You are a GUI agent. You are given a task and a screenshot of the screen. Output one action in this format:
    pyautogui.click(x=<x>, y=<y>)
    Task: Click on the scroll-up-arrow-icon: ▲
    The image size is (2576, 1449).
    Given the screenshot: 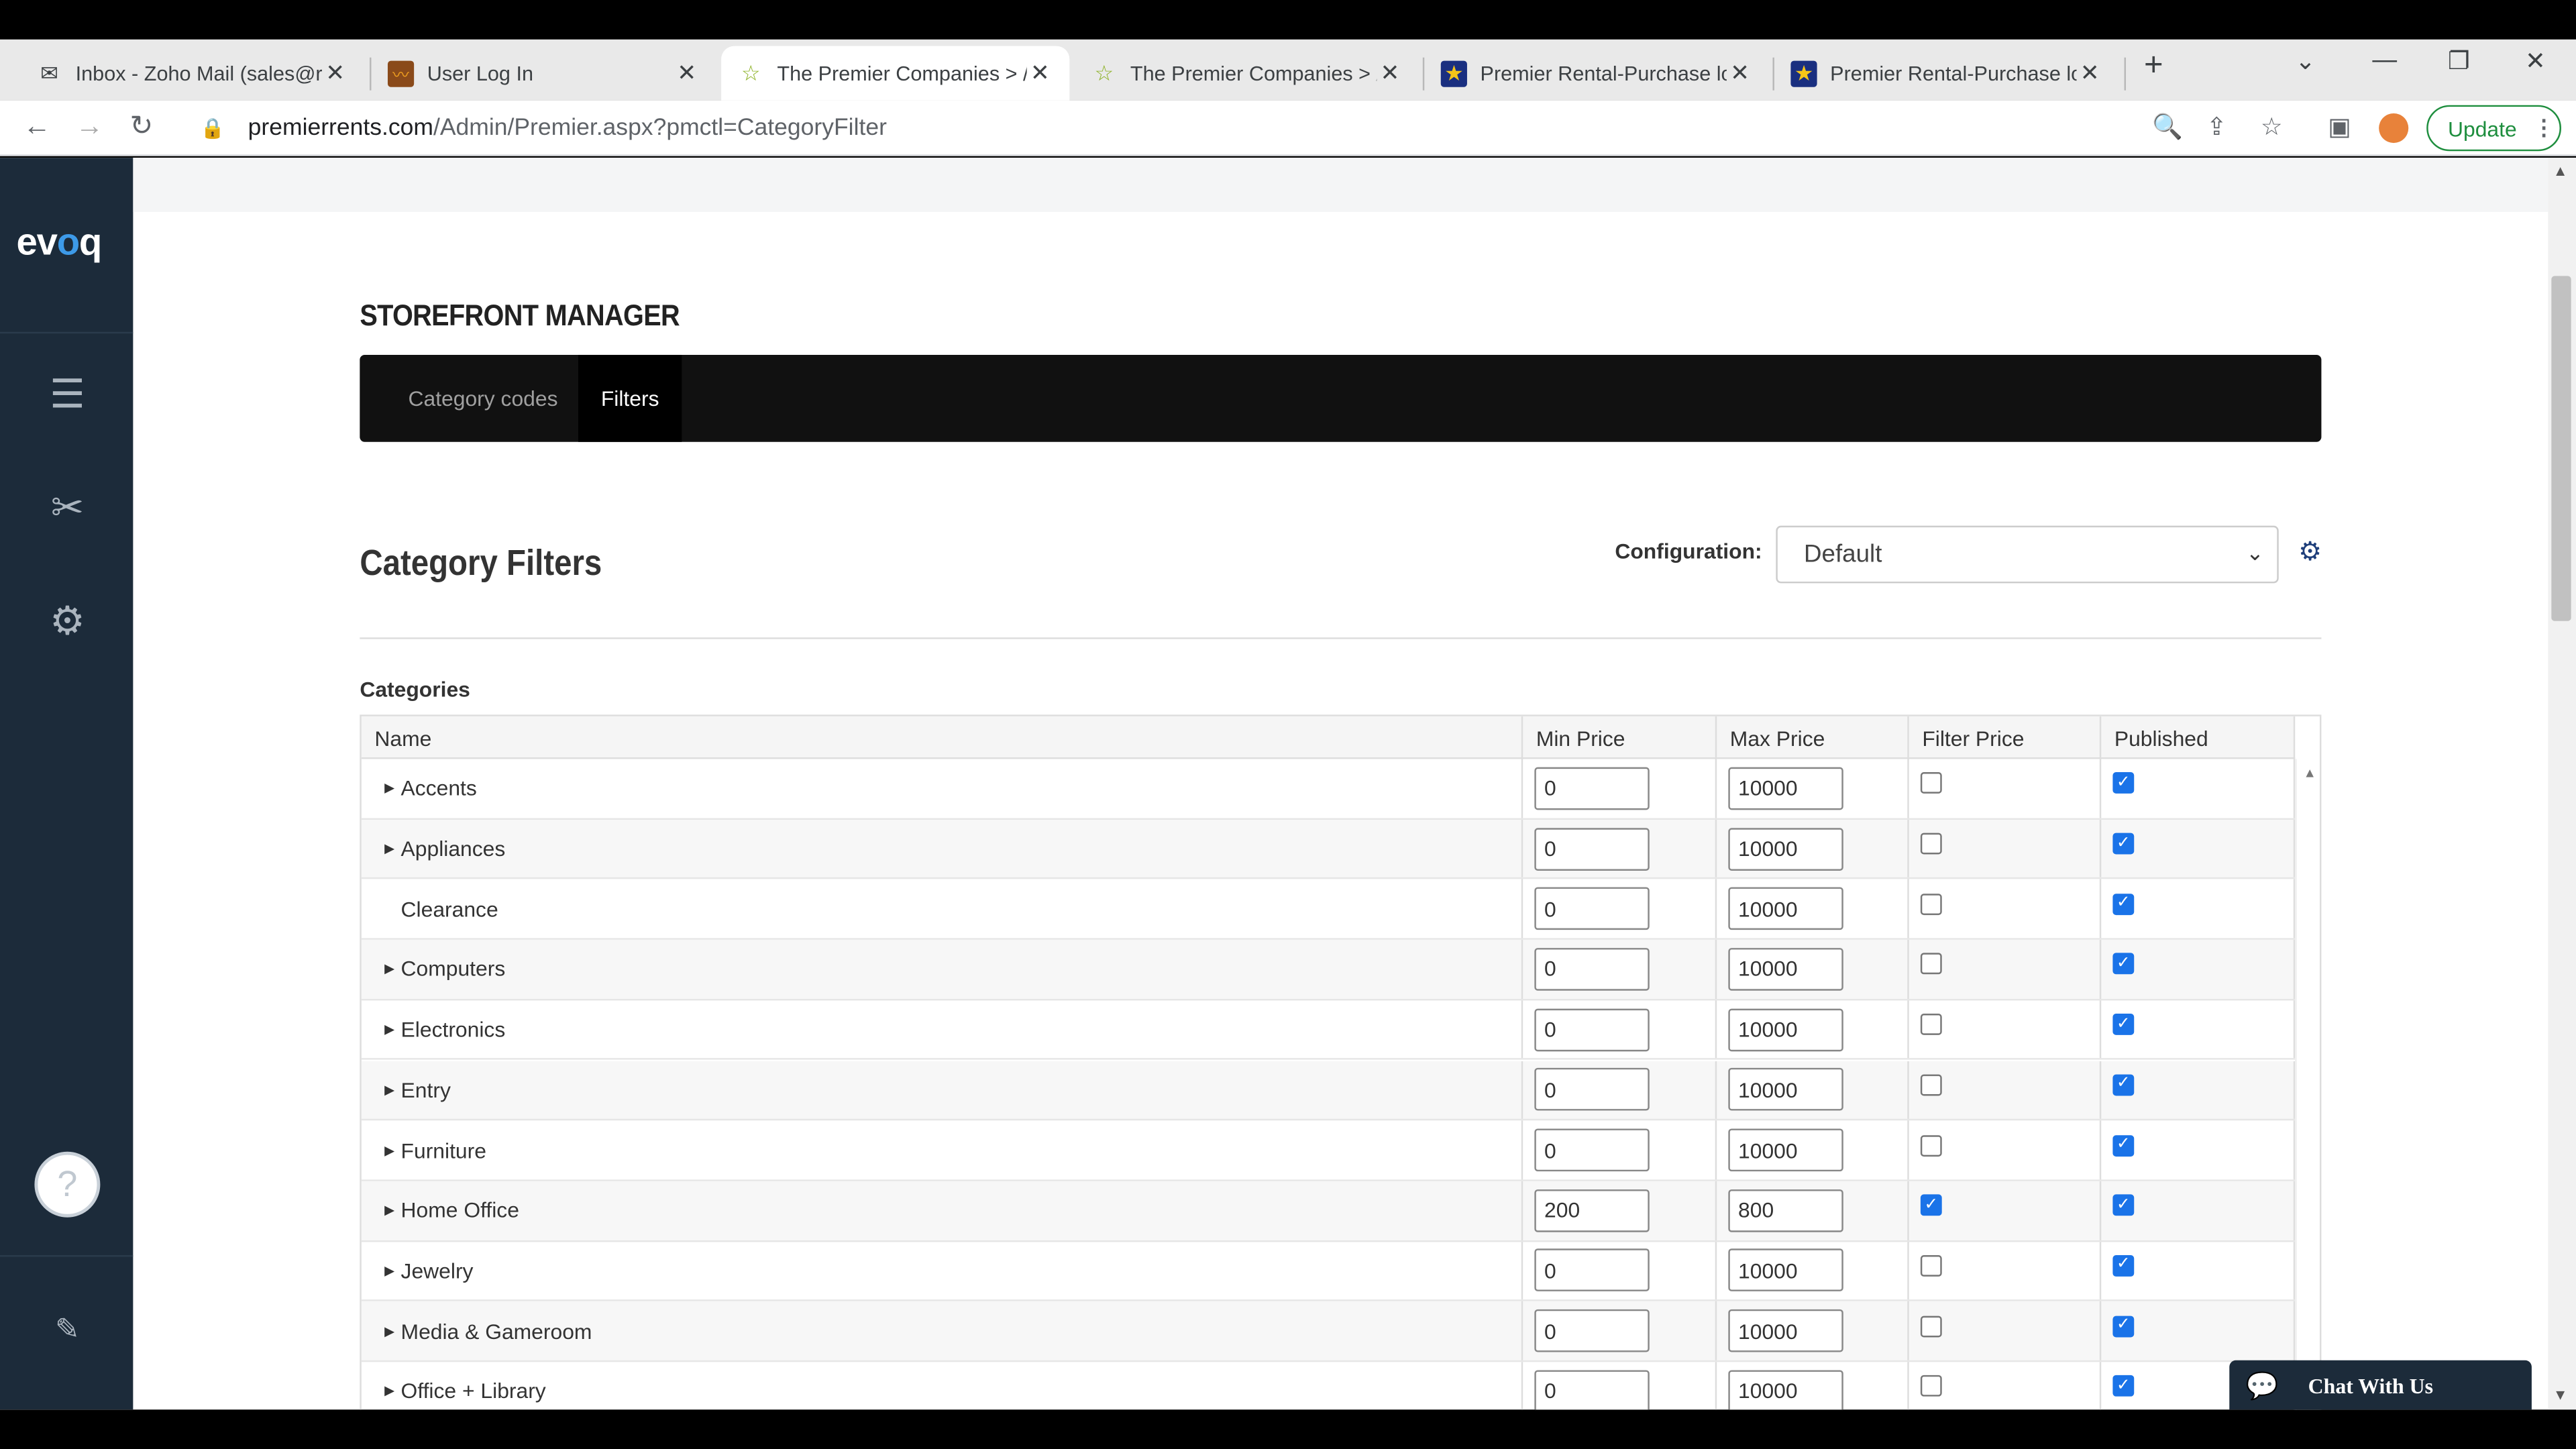 What is the action you would take?
    pyautogui.click(x=2560, y=170)
    